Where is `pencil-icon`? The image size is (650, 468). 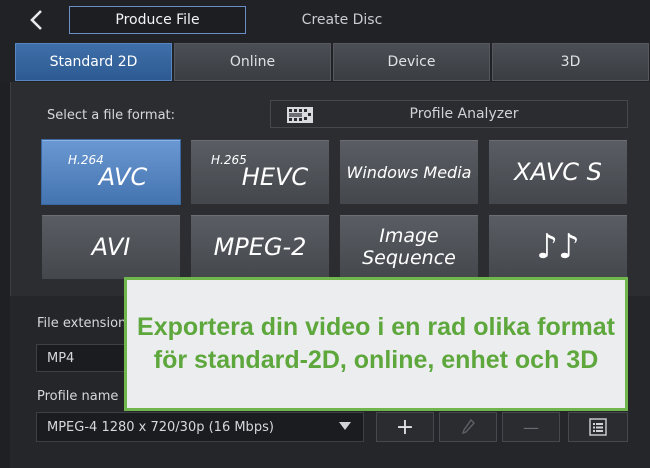 pencil-icon is located at coordinates (468, 426).